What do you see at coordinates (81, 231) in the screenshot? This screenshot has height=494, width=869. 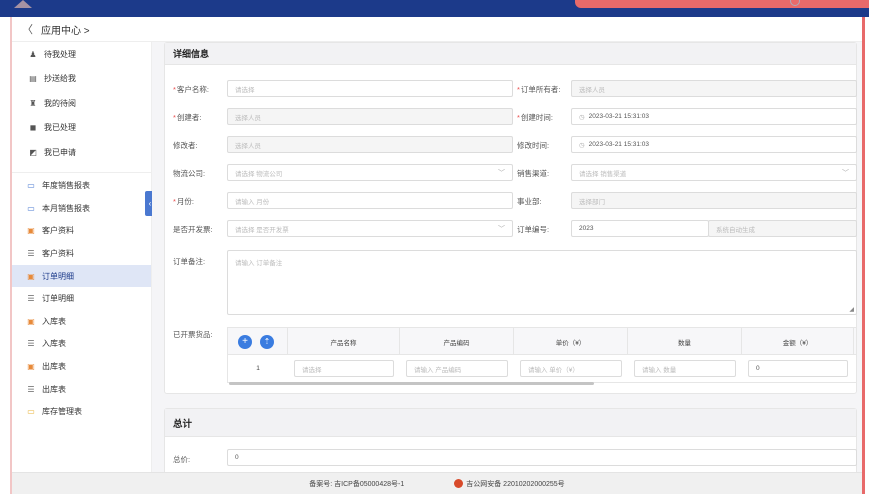 I see `sidebar-item-customer-form: ▣ 客户资料` at bounding box center [81, 231].